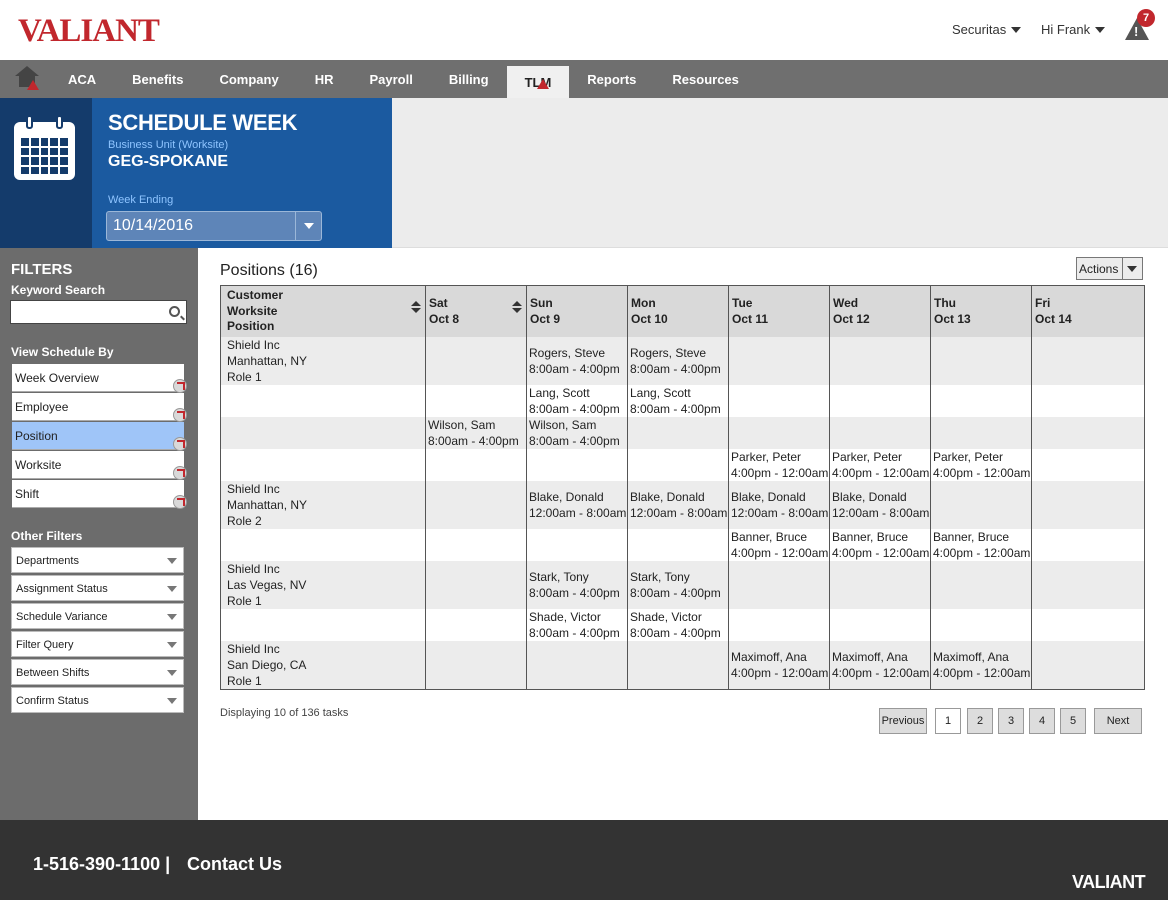 The image size is (1168, 900). I want to click on nav-item-company: Company, so click(248, 79).